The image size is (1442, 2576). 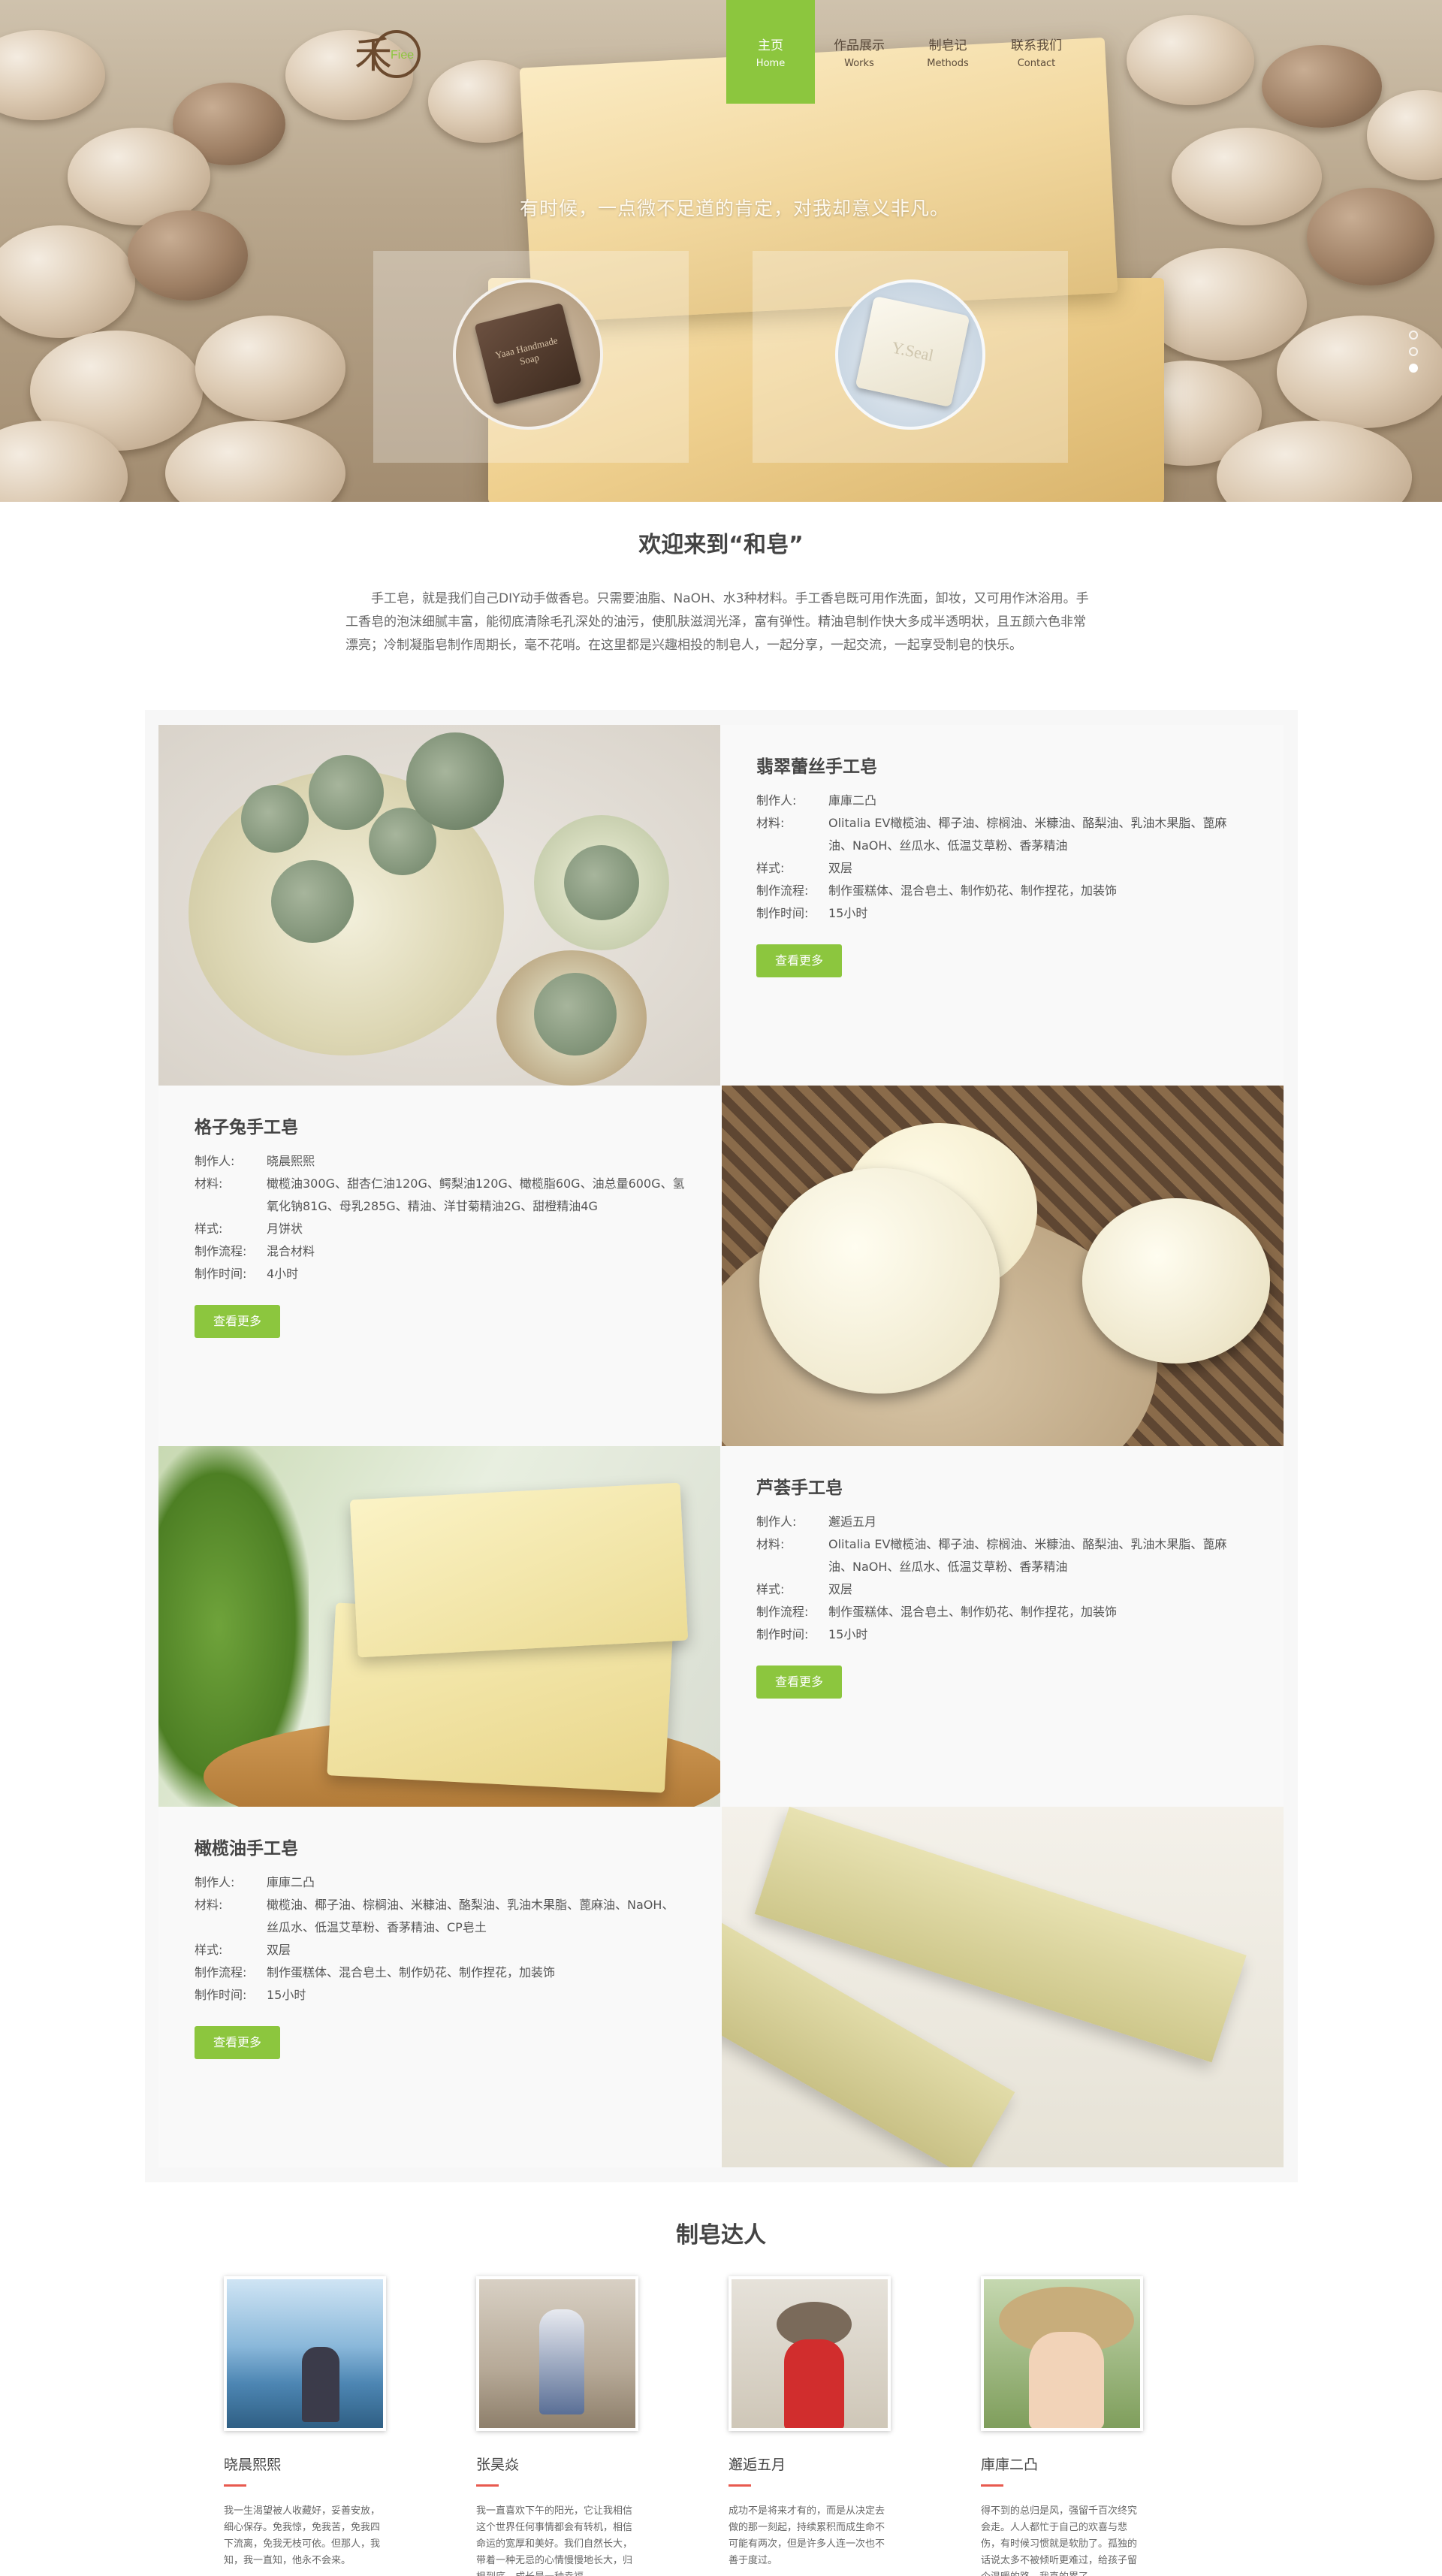 I want to click on hero-tagline: 有时候，一点微不足道的肯定，对我却意义非凡。, so click(x=735, y=208).